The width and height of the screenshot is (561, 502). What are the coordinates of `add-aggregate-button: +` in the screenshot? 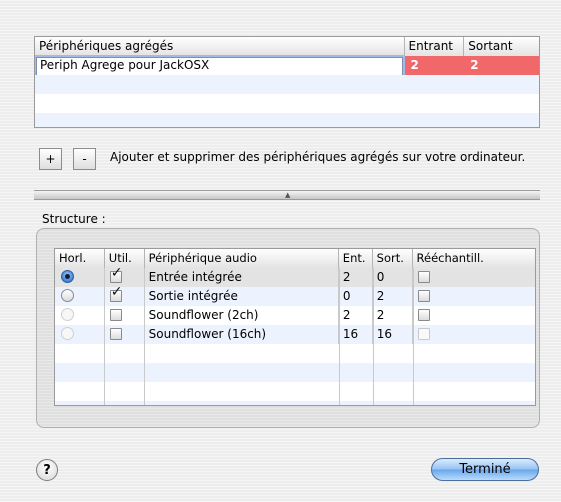 It's located at (50, 159).